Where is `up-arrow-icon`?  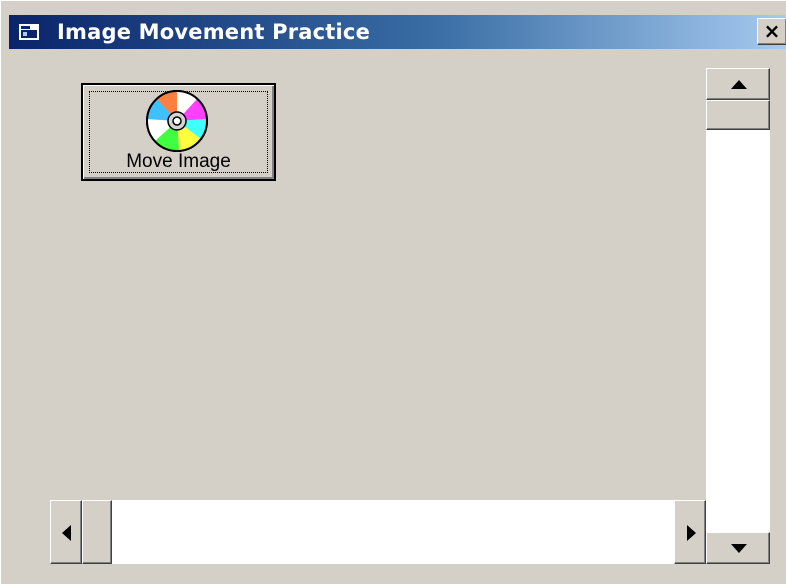
up-arrow-icon is located at coordinates (739, 84).